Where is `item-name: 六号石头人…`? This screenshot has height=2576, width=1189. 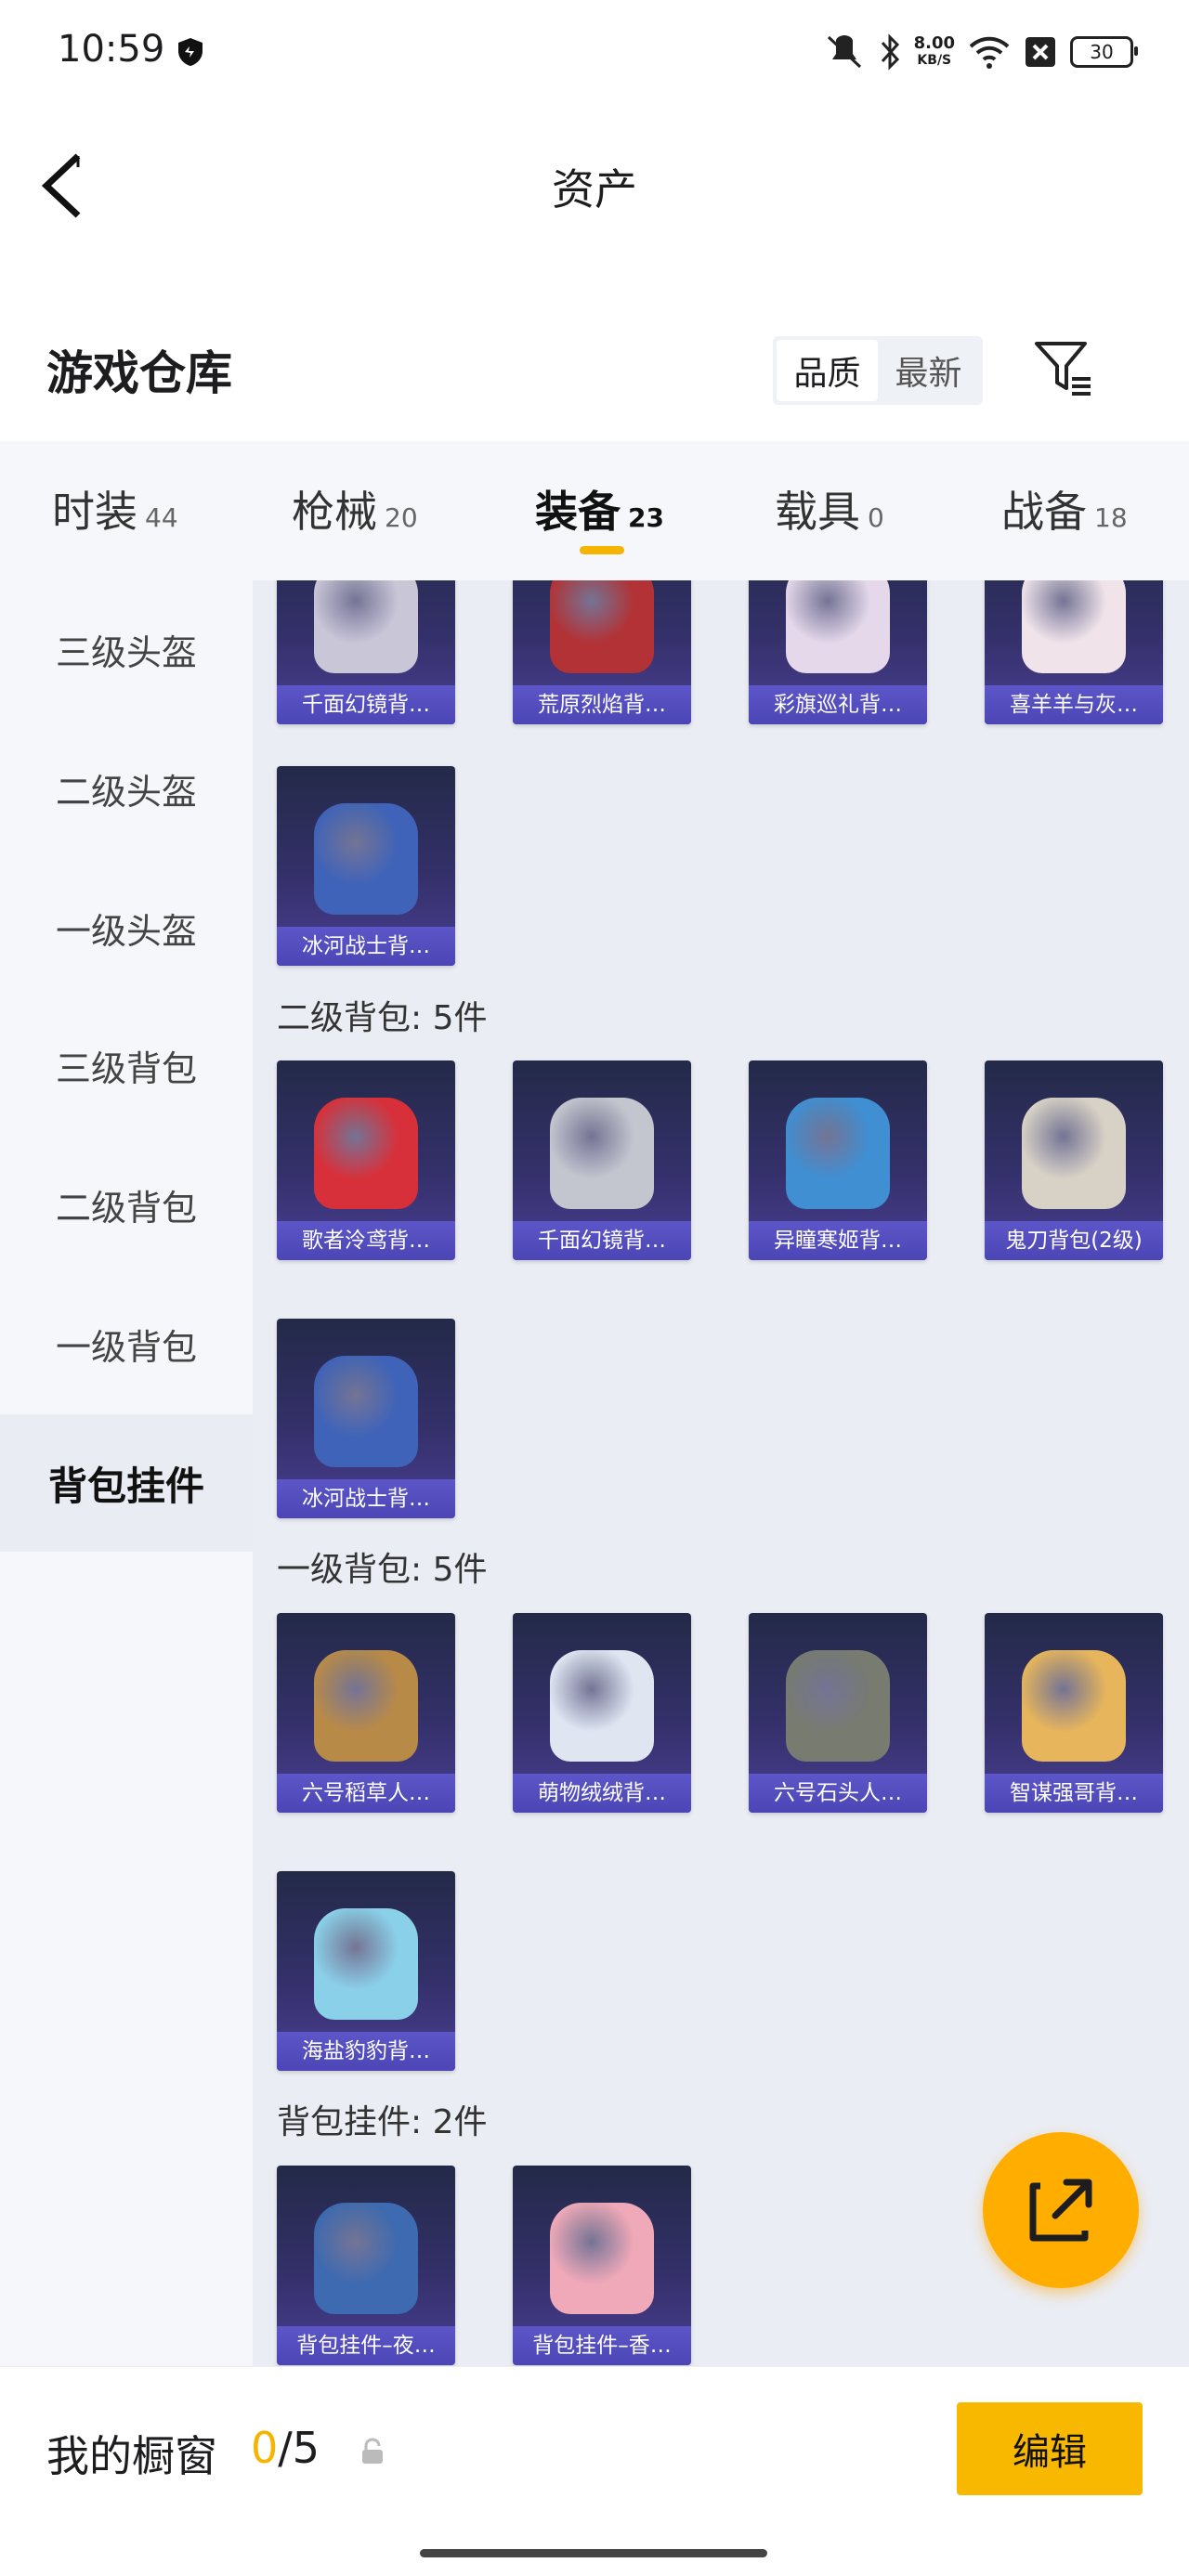
item-name: 六号石头人… is located at coordinates (838, 1793).